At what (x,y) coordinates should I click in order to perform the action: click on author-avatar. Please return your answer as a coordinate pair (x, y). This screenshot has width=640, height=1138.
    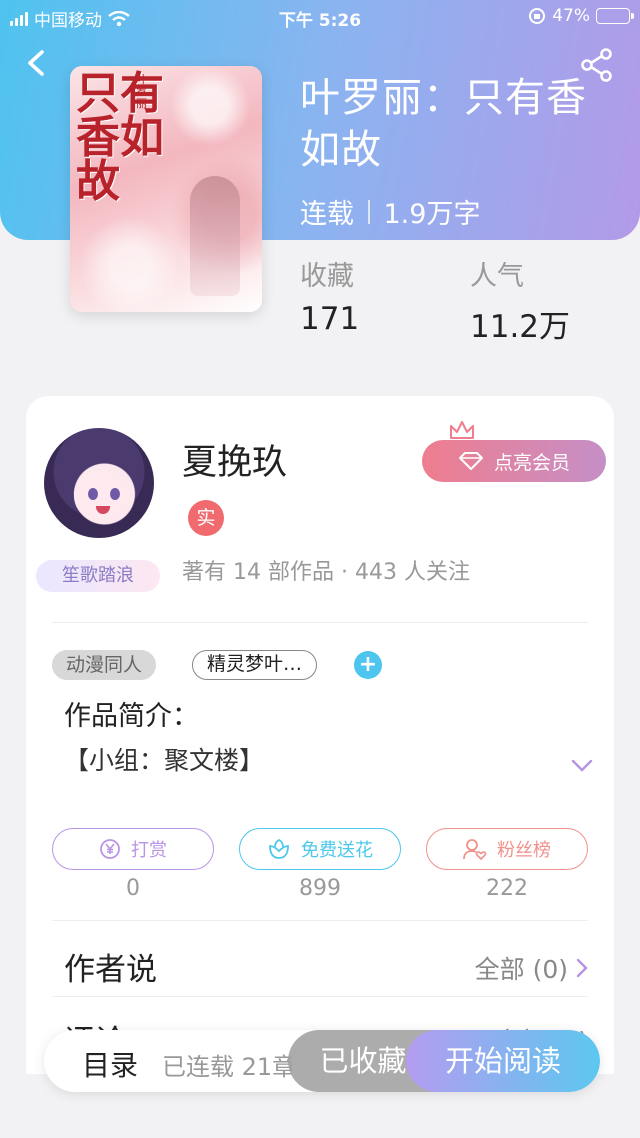
    Looking at the image, I should click on (99, 483).